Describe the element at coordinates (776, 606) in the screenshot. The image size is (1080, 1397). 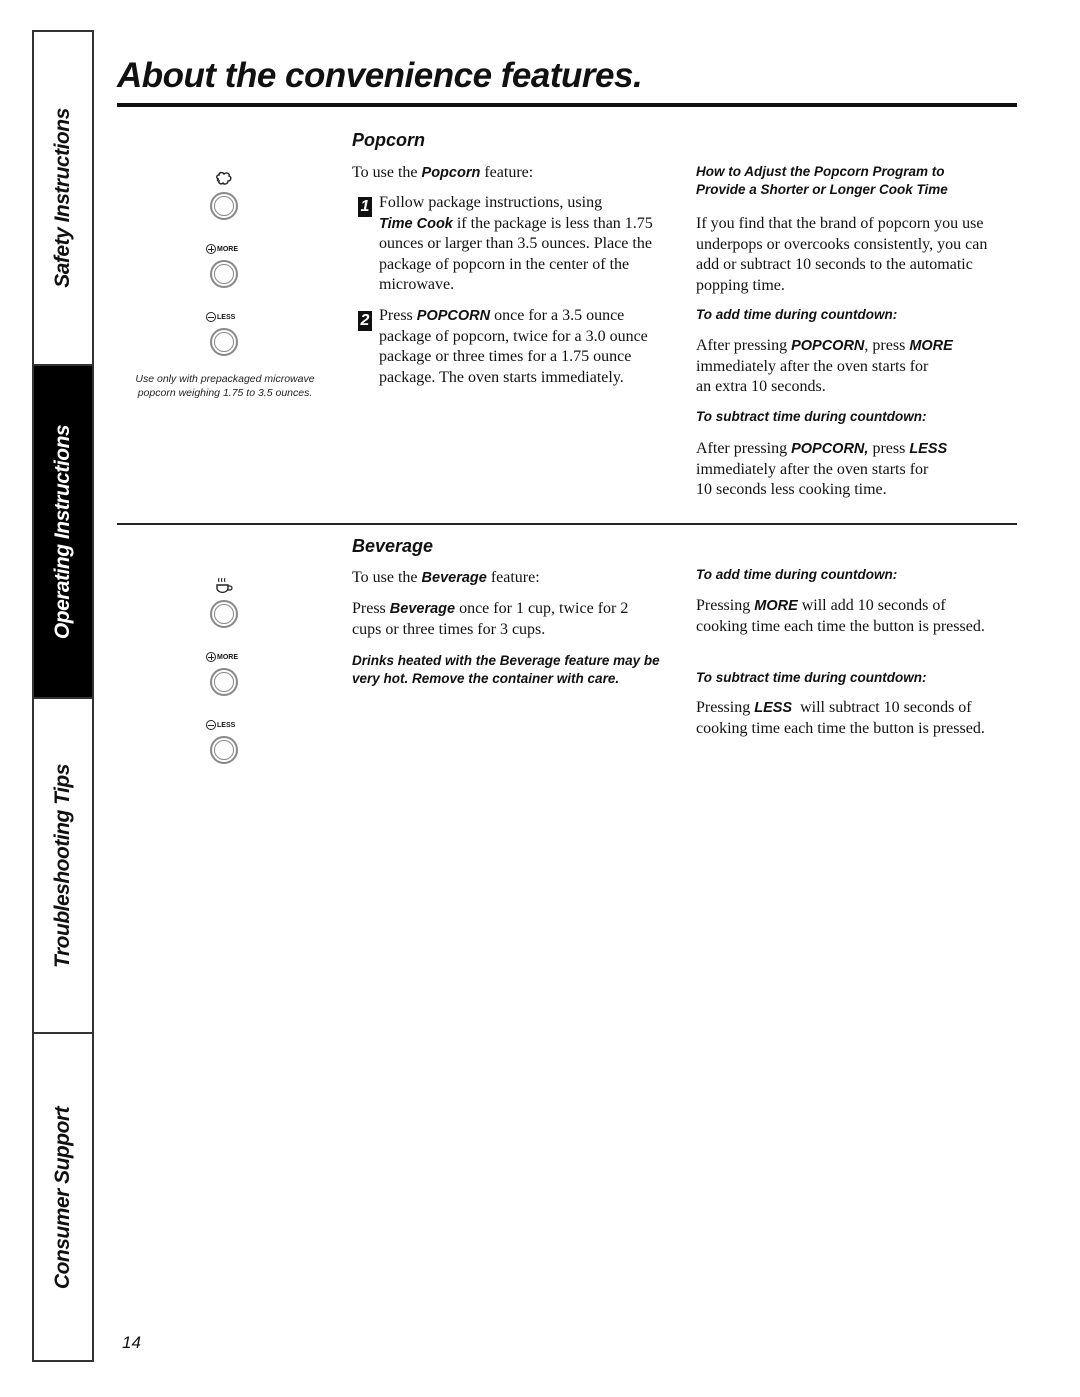
I see `add-bold: MORE` at that location.